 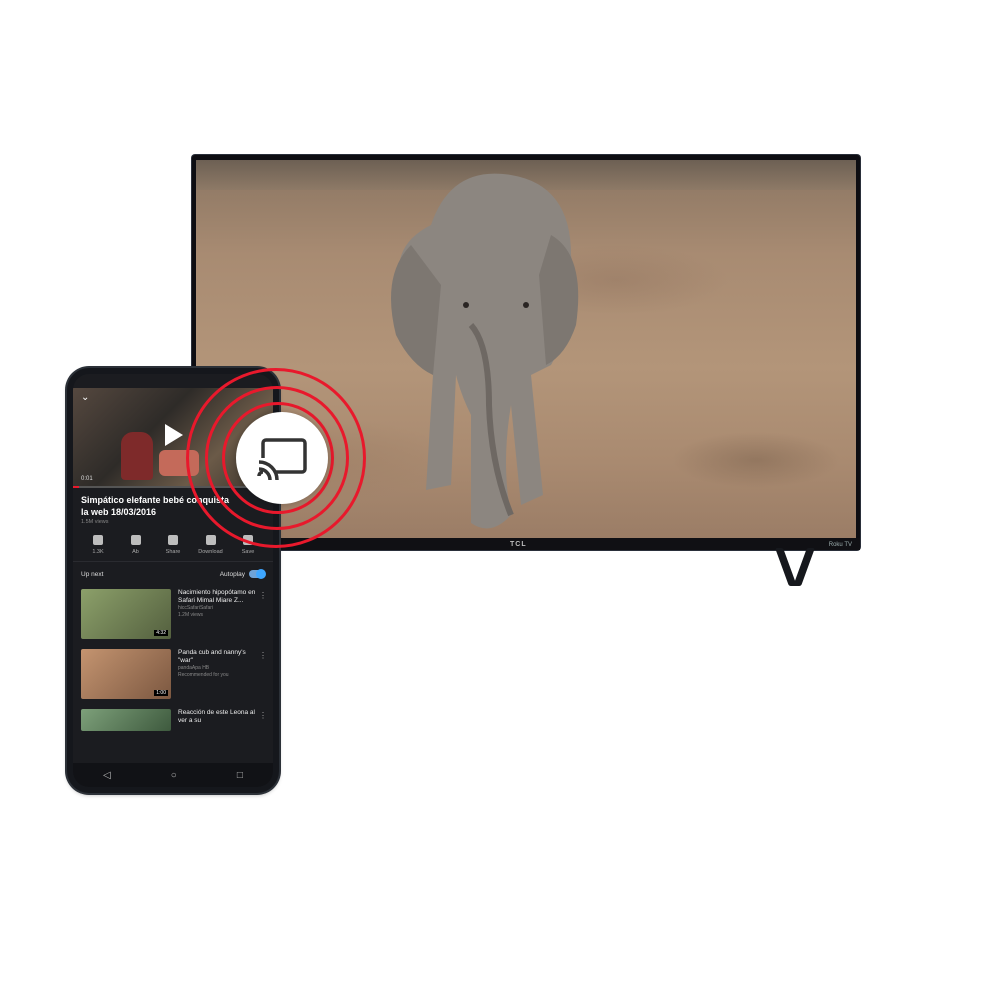 I want to click on duration-badge: 1:00, so click(x=161, y=693).